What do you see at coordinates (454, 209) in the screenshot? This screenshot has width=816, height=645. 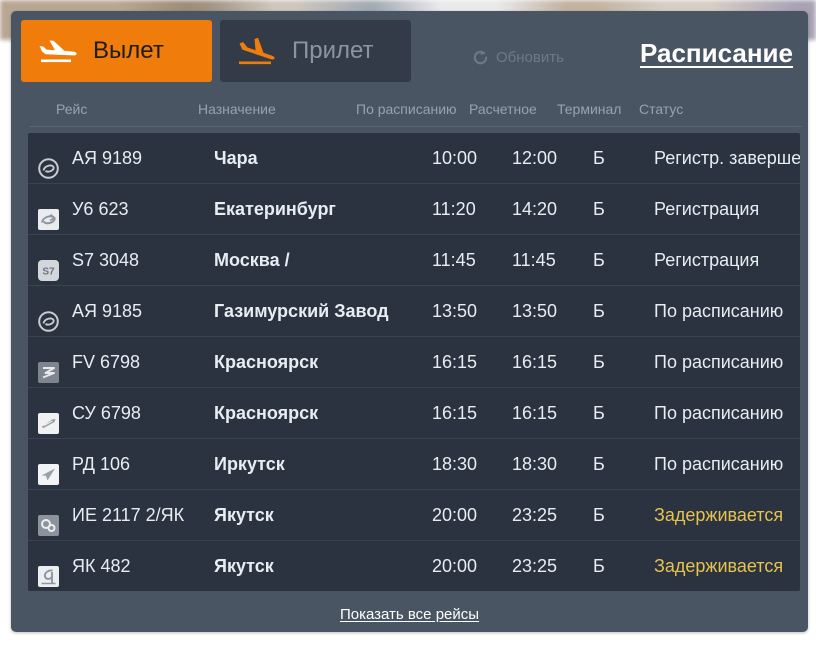 I see `scheduled-time: 11:20` at bounding box center [454, 209].